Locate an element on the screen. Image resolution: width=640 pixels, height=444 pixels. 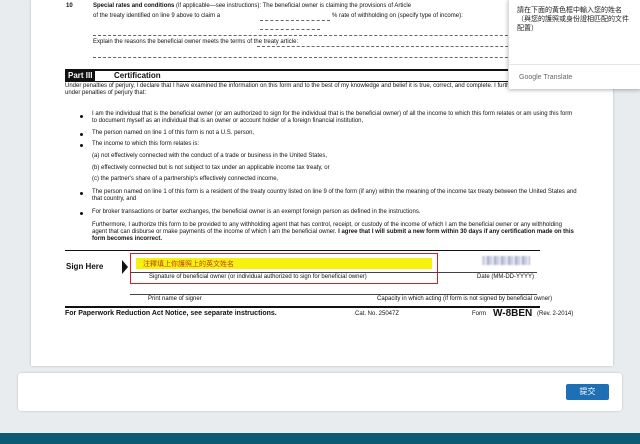
signature-input: 注釋填上你護照上的英文姓名 is located at coordinates (284, 263).